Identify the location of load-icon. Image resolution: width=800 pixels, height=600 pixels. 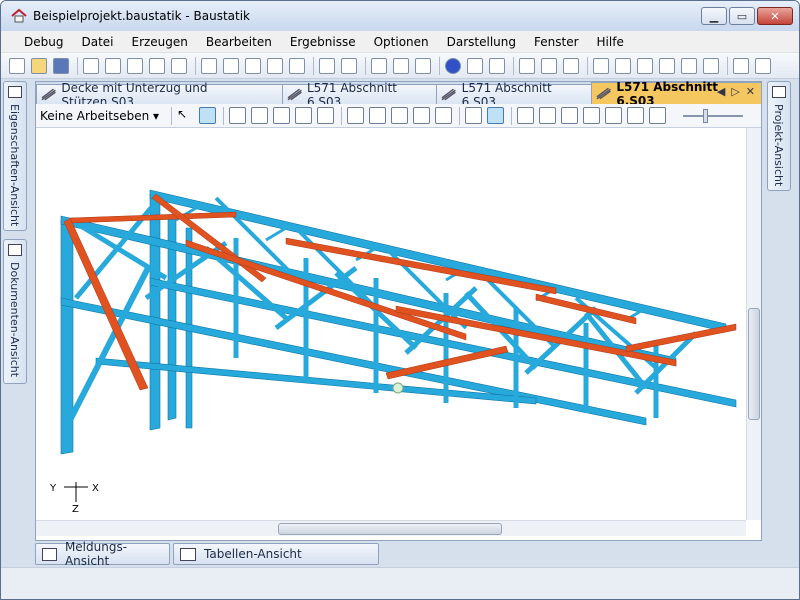
(527, 65).